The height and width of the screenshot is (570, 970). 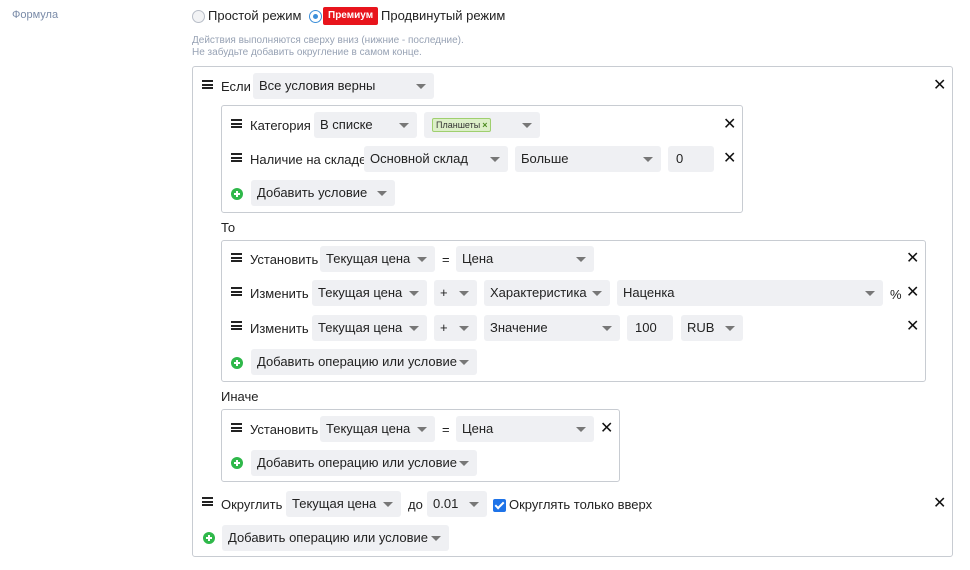 What do you see at coordinates (328, 537) in the screenshot?
I see `bottom-add-operation-label: Добавить операцию или условие` at bounding box center [328, 537].